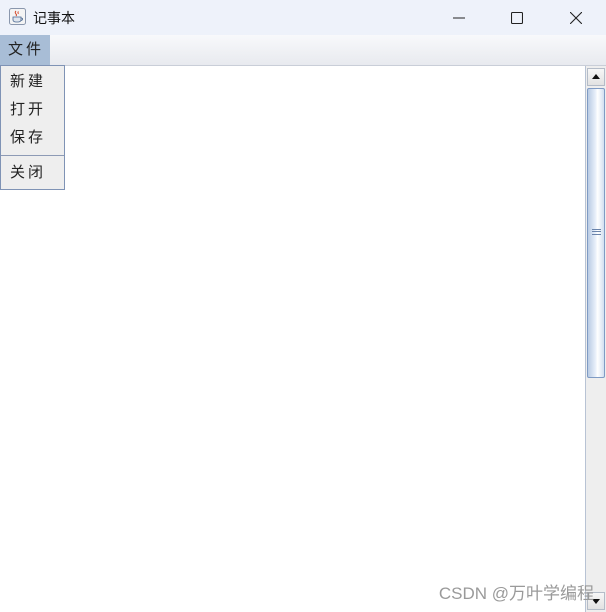  Describe the element at coordinates (32, 109) in the screenshot. I see `menu-item-open: 打开` at that location.